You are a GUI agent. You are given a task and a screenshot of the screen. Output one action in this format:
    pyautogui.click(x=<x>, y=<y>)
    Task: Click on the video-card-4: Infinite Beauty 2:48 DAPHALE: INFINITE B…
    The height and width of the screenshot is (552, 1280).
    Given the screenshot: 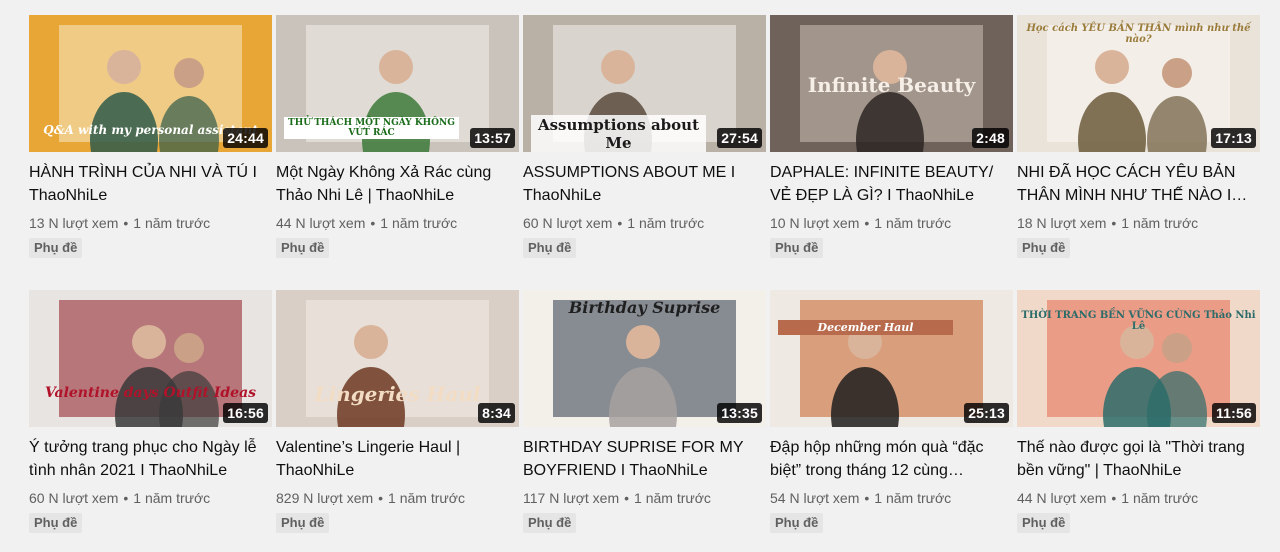 What is the action you would take?
    pyautogui.click(x=891, y=136)
    